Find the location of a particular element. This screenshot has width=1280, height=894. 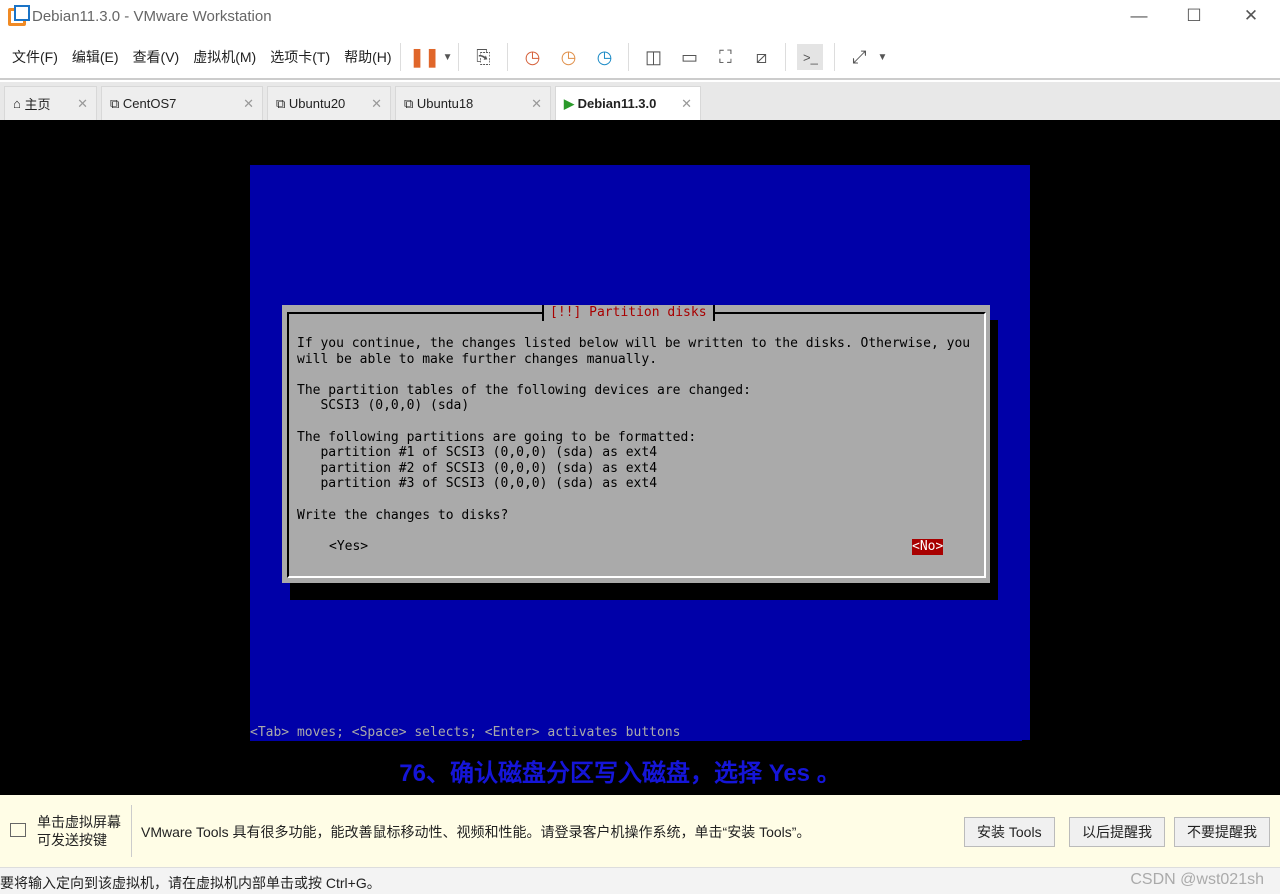

window-title: Debian11.3.0 - VMware Workstation is located at coordinates (152, 16).